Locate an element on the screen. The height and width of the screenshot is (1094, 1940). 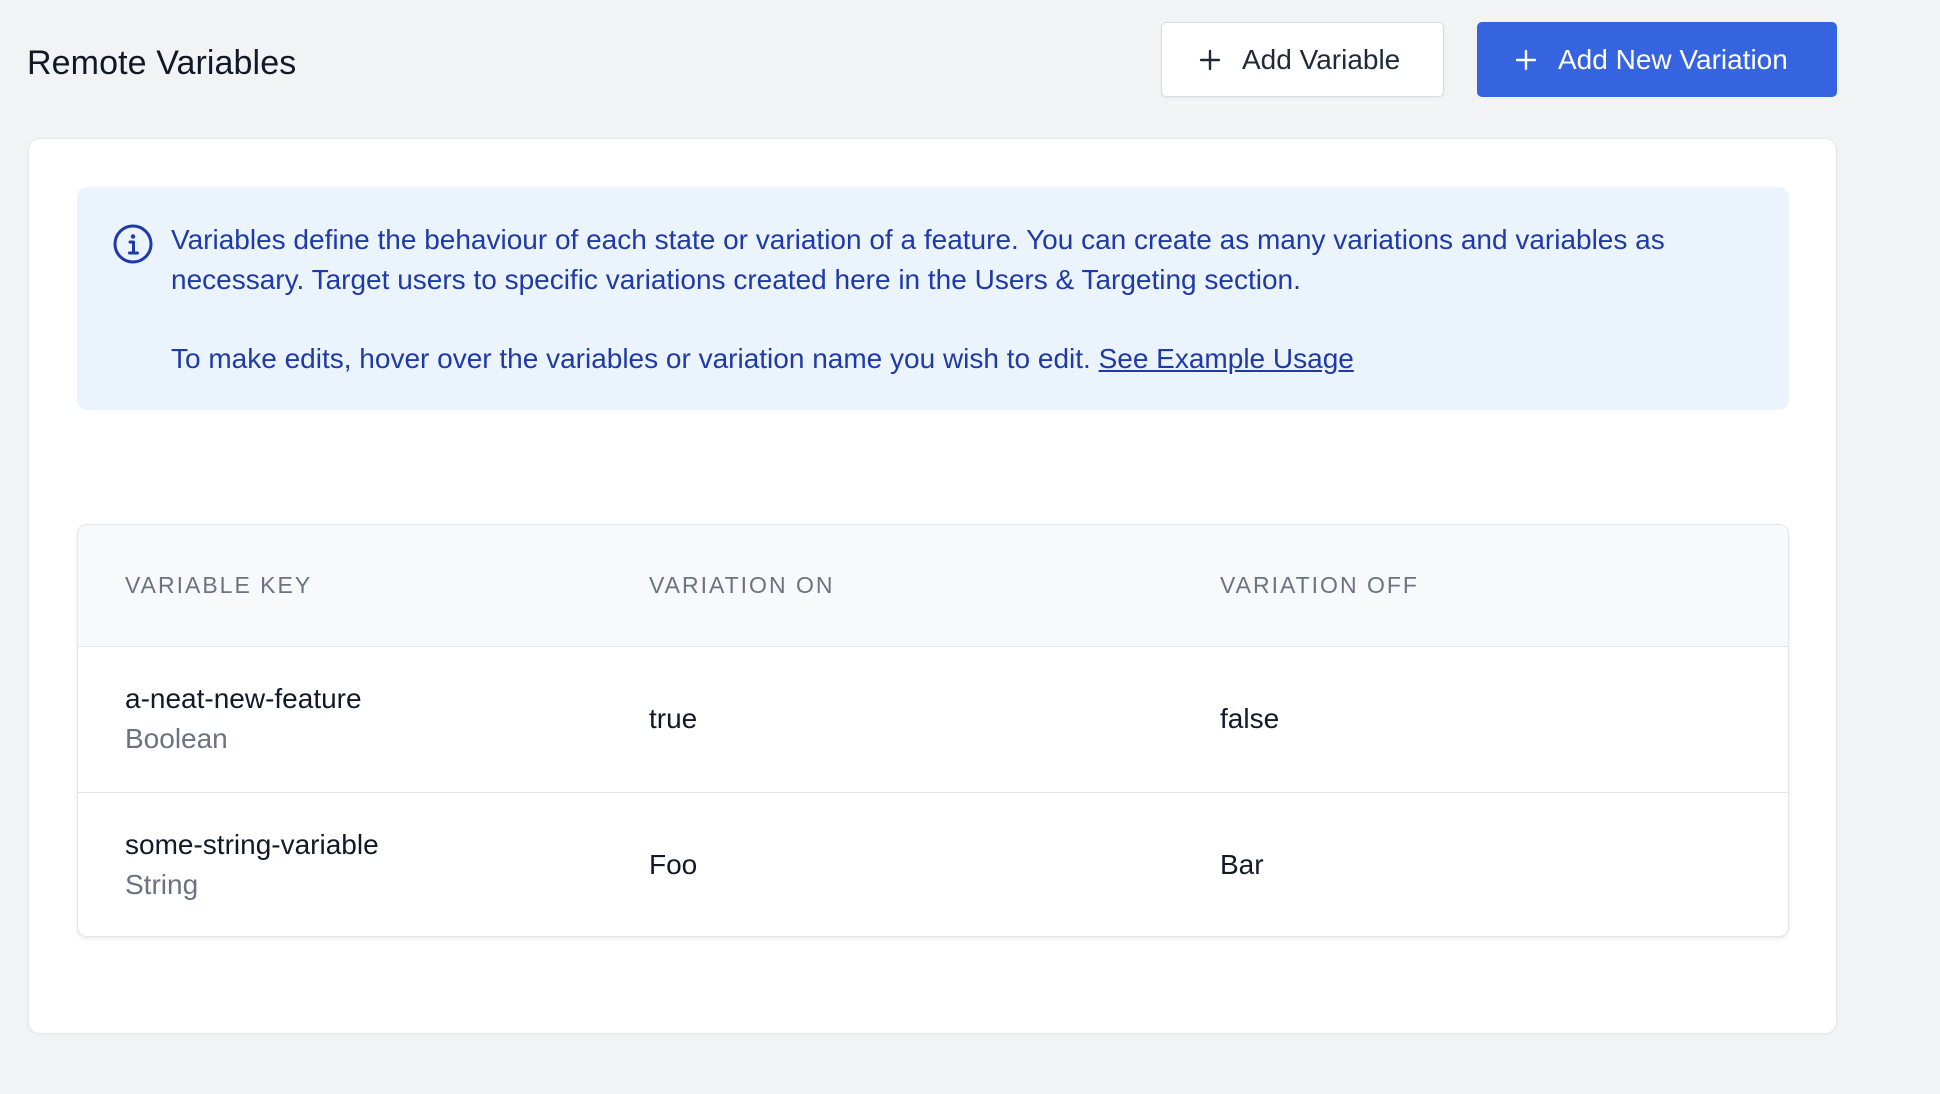
column-header-variation-on: VARIATION ON is located at coordinates (934, 586).